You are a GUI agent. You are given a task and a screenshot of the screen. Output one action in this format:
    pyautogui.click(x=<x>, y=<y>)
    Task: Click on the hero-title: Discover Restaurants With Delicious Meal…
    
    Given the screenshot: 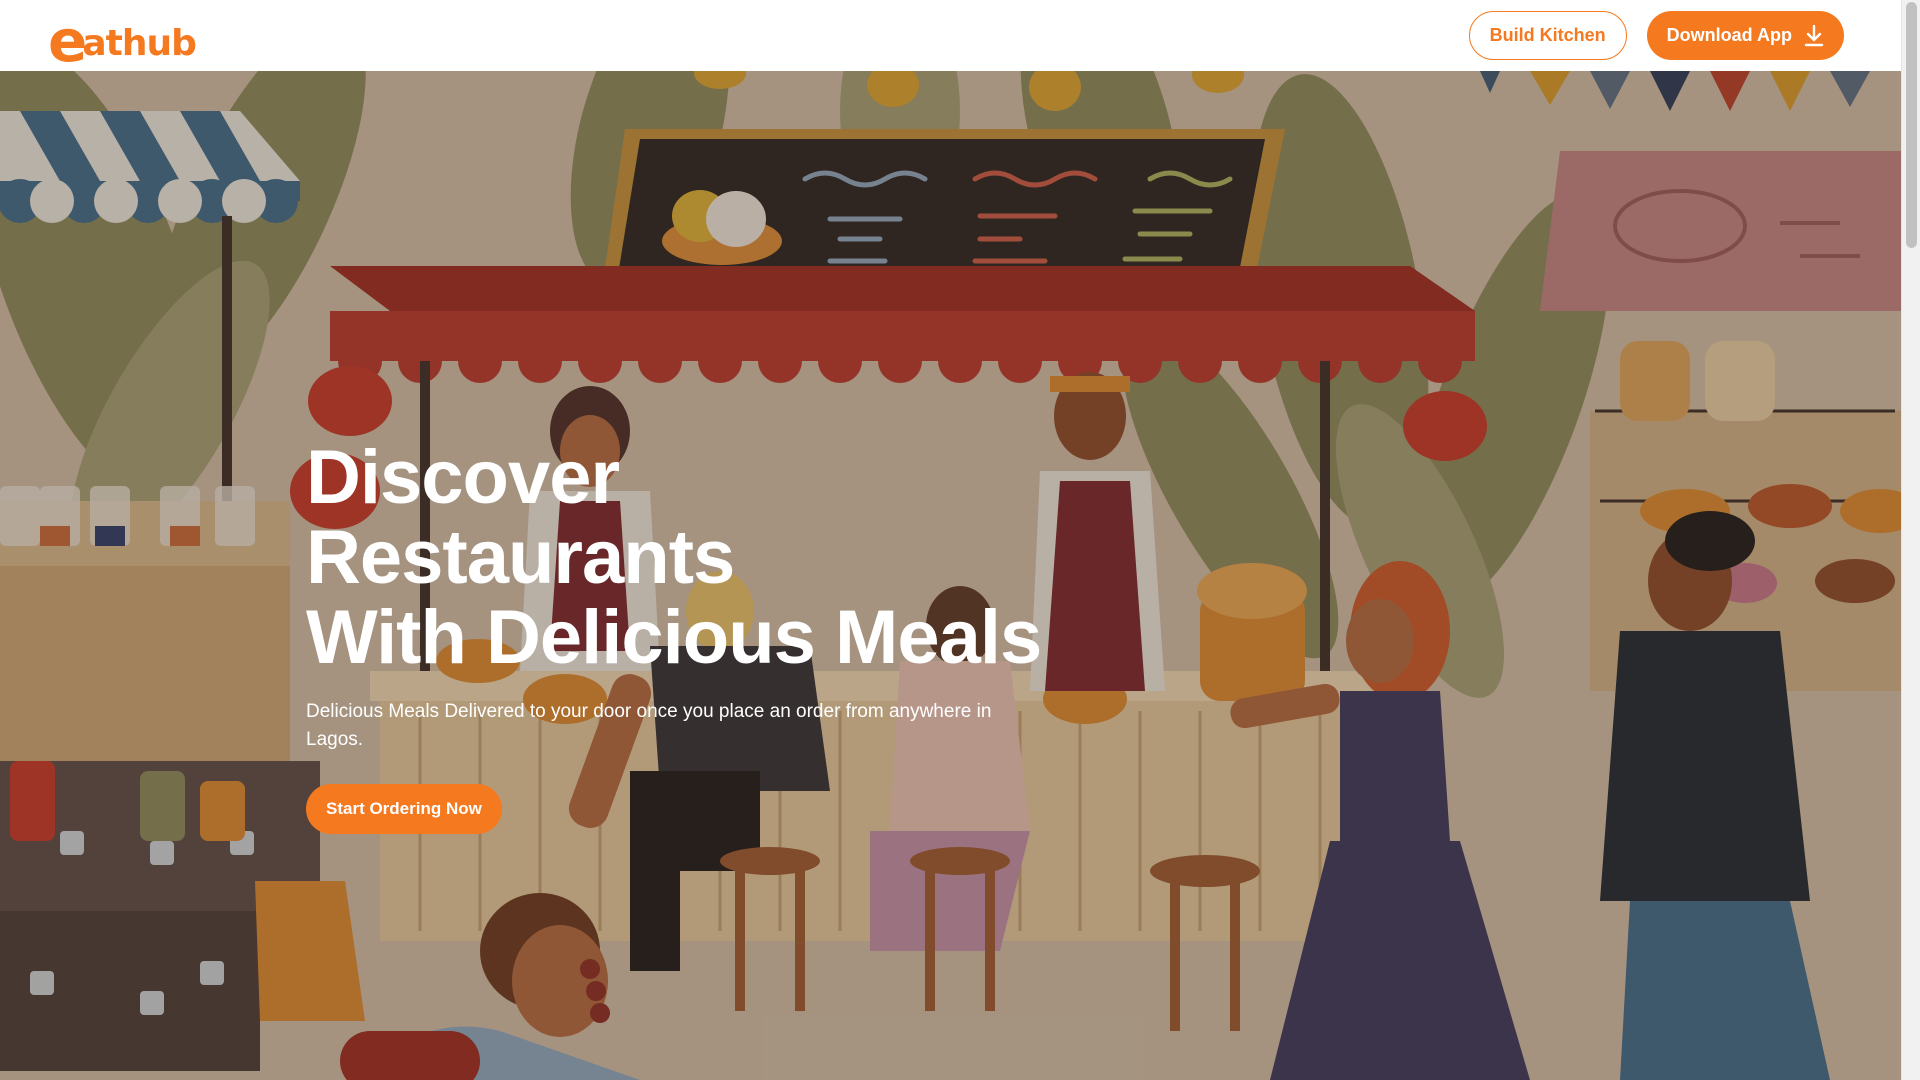 What is the action you would take?
    pyautogui.click(x=686, y=558)
    